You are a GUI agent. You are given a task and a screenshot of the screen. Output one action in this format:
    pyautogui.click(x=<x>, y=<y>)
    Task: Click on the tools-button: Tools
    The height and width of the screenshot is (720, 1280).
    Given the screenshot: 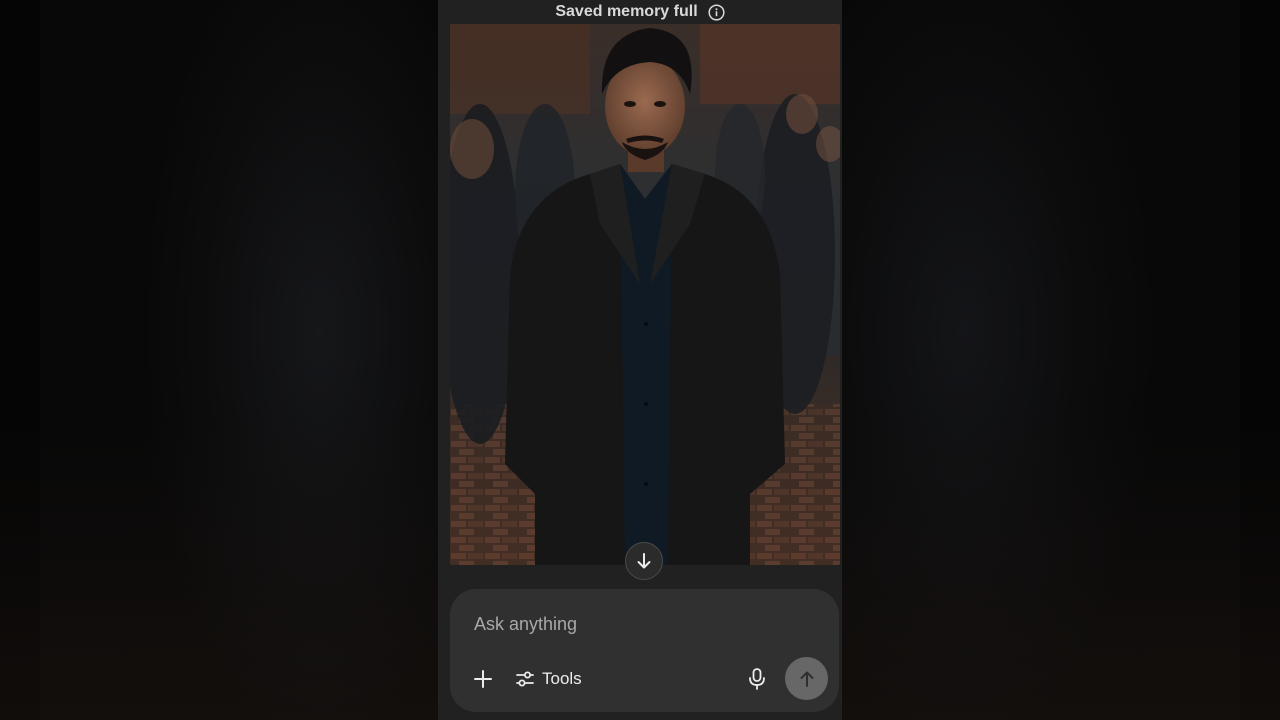 What is the action you would take?
    pyautogui.click(x=549, y=679)
    